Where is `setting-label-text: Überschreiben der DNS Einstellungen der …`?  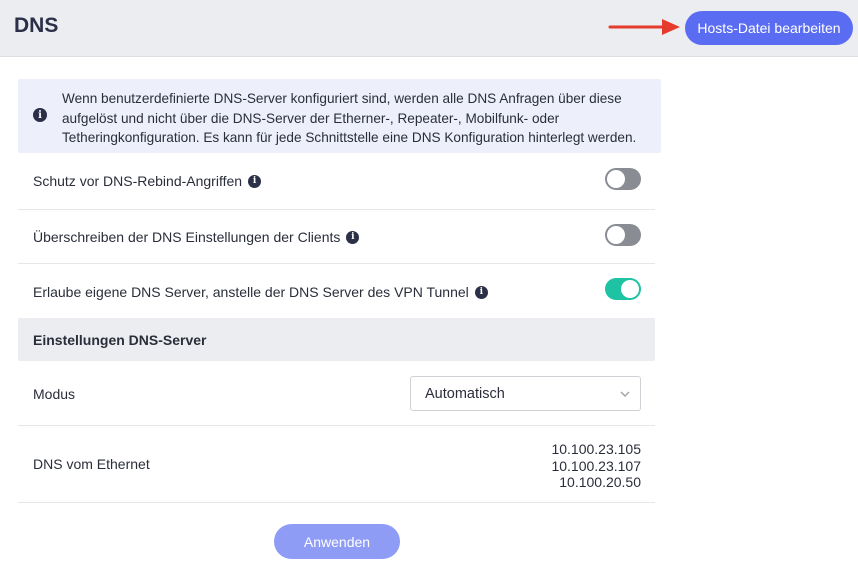
setting-label-text: Überschreiben der DNS Einstellungen der … is located at coordinates (187, 237).